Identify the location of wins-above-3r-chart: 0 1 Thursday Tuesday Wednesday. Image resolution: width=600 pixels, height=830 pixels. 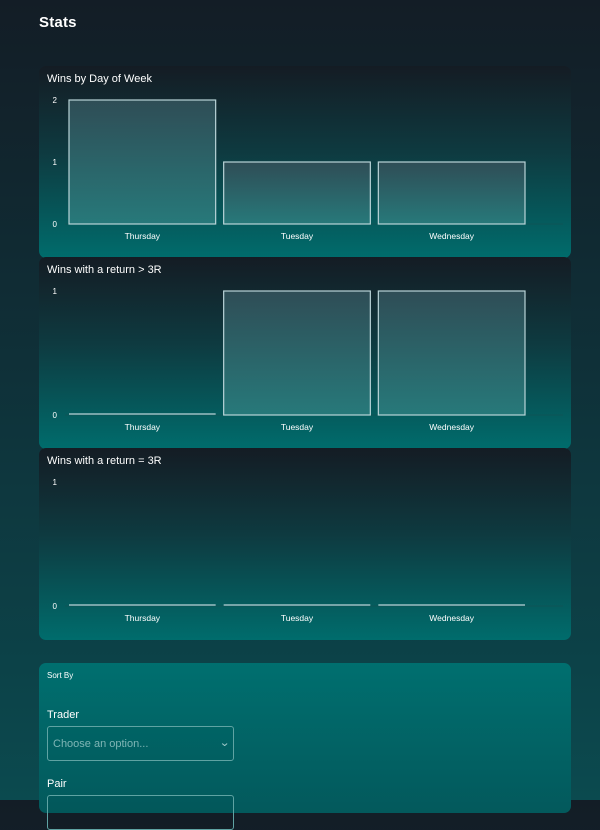
(308, 359).